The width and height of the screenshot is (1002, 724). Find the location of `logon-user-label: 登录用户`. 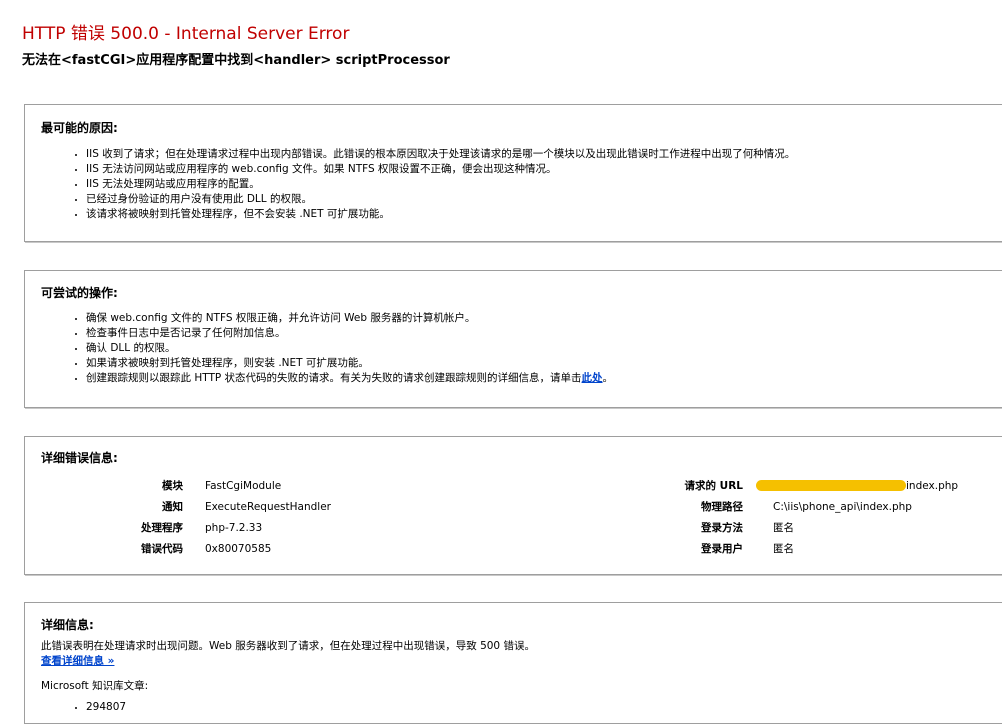

logon-user-label: 登录用户 is located at coordinates (722, 549).